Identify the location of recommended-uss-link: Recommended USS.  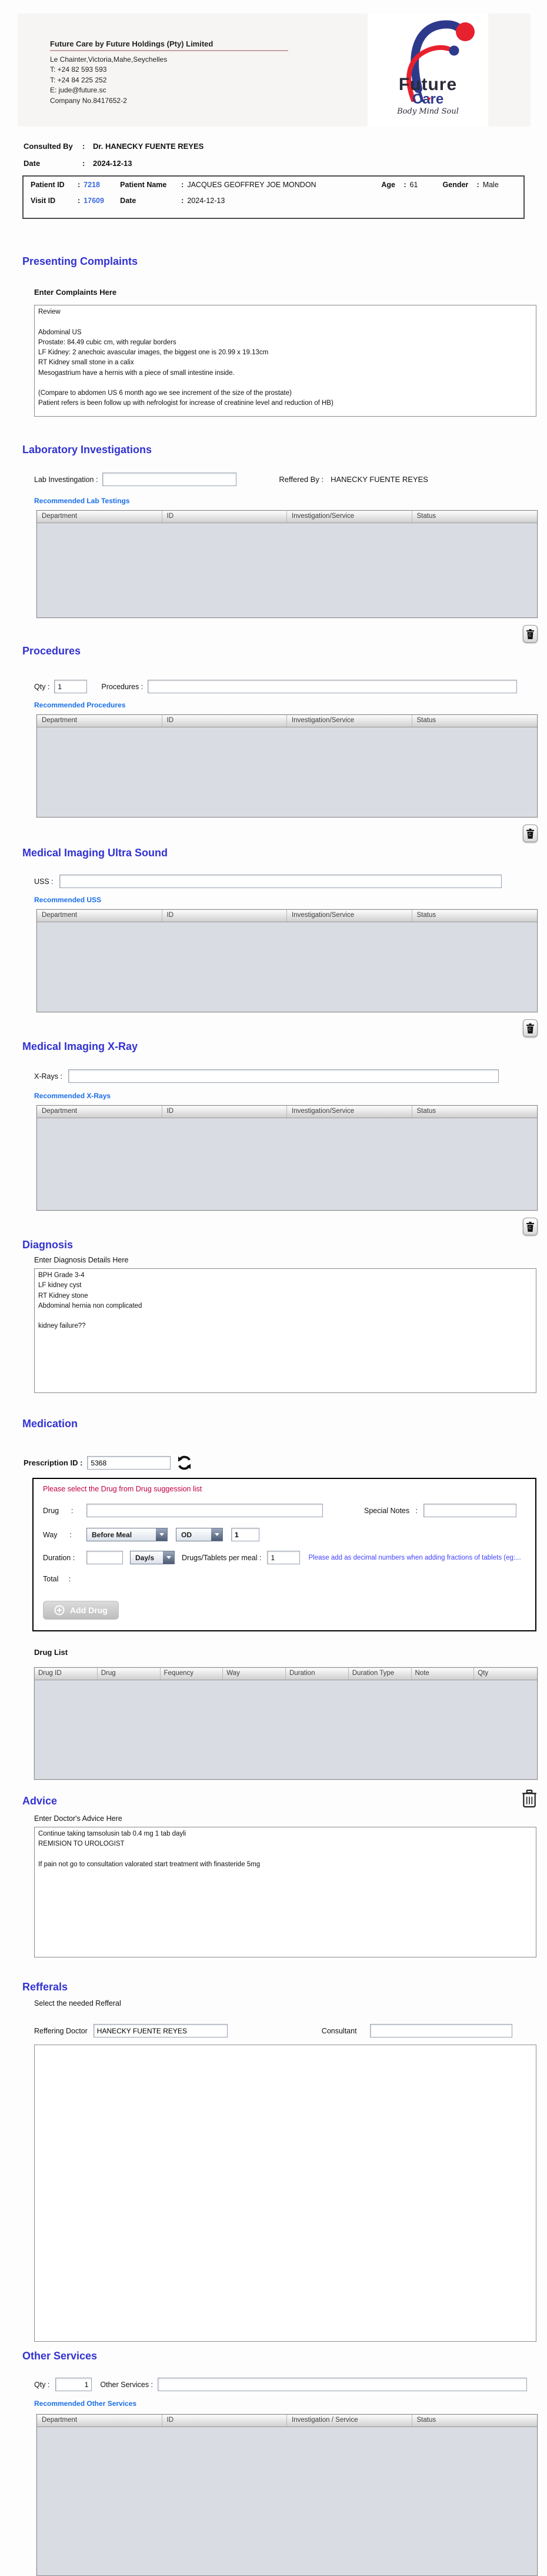
(290, 900).